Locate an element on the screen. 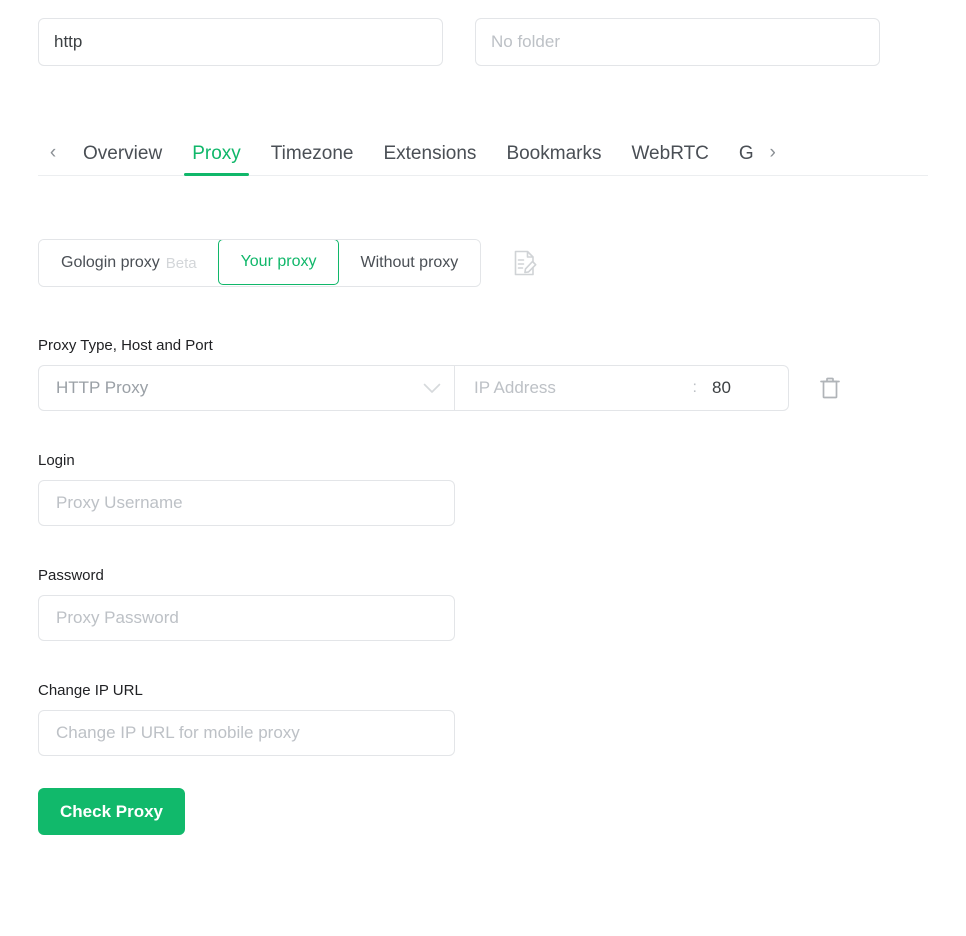  tab-timezone: Timezone is located at coordinates (312, 159).